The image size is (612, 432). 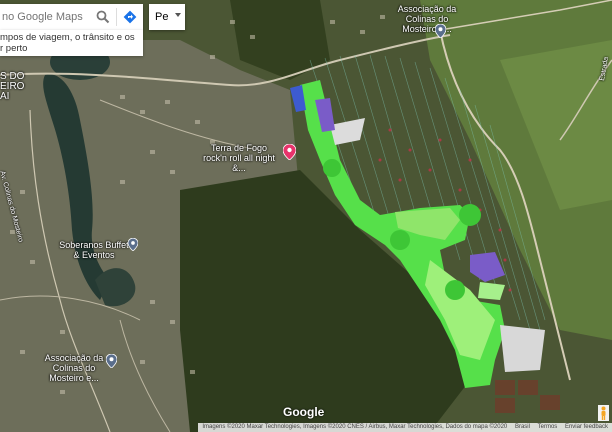 I want to click on directions-button, so click(x=130, y=17).